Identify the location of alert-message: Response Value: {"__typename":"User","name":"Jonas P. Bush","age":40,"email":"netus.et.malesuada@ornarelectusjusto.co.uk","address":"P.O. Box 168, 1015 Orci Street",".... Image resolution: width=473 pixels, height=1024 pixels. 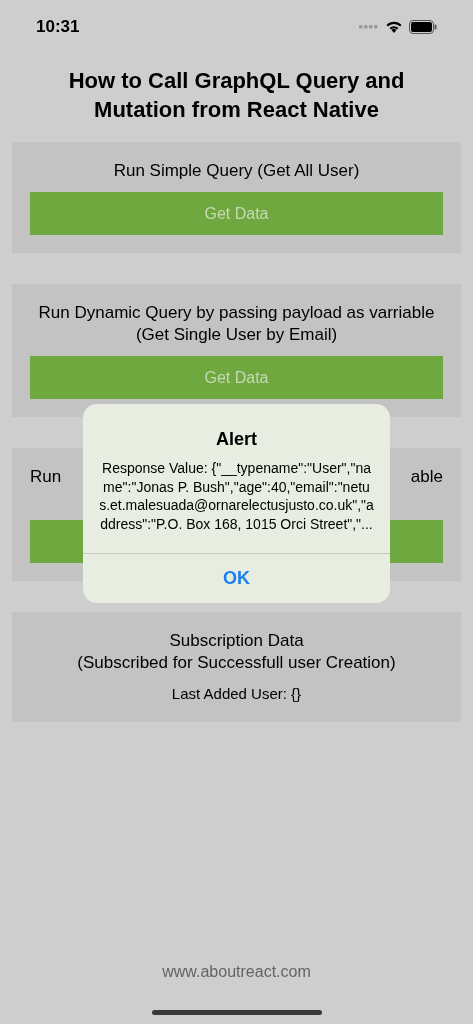
(236, 496).